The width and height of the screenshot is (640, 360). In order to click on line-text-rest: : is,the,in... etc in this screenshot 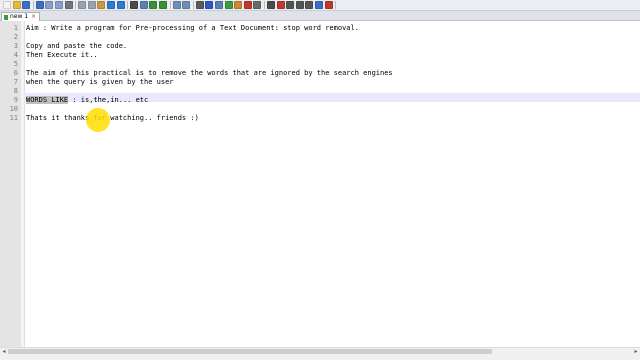, I will do `click(108, 100)`.